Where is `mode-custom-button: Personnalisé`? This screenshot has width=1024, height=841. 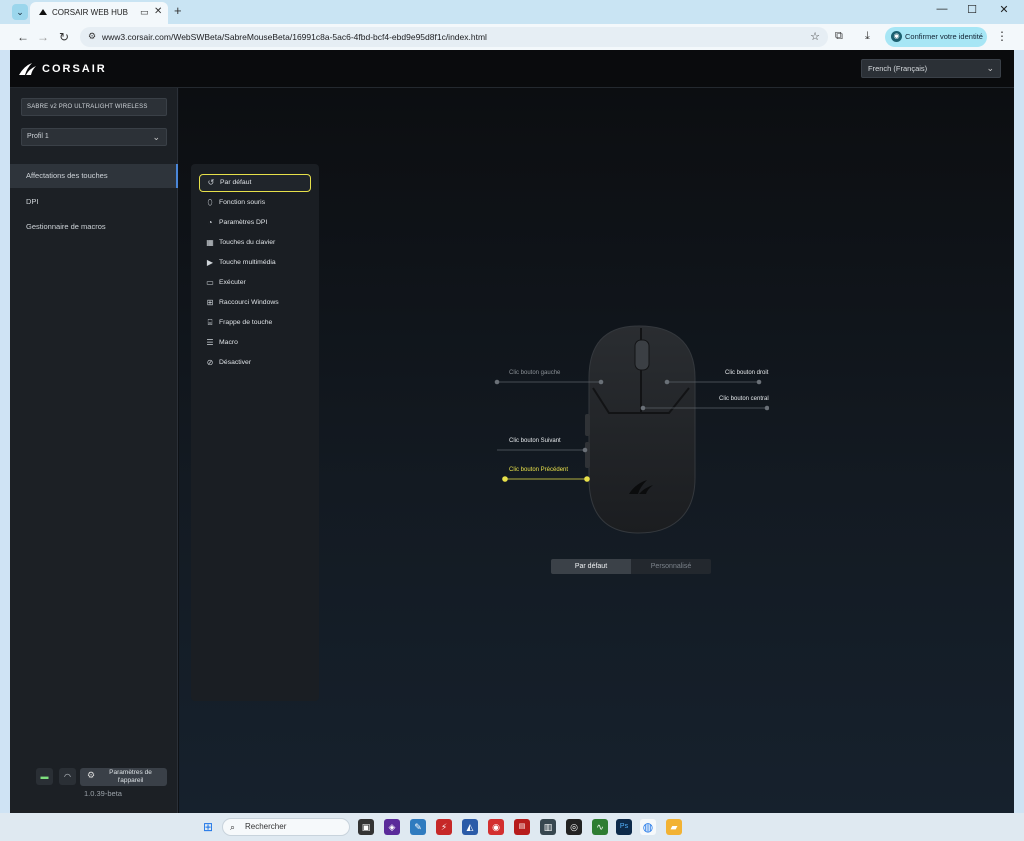
mode-custom-button: Personnalisé is located at coordinates (671, 566).